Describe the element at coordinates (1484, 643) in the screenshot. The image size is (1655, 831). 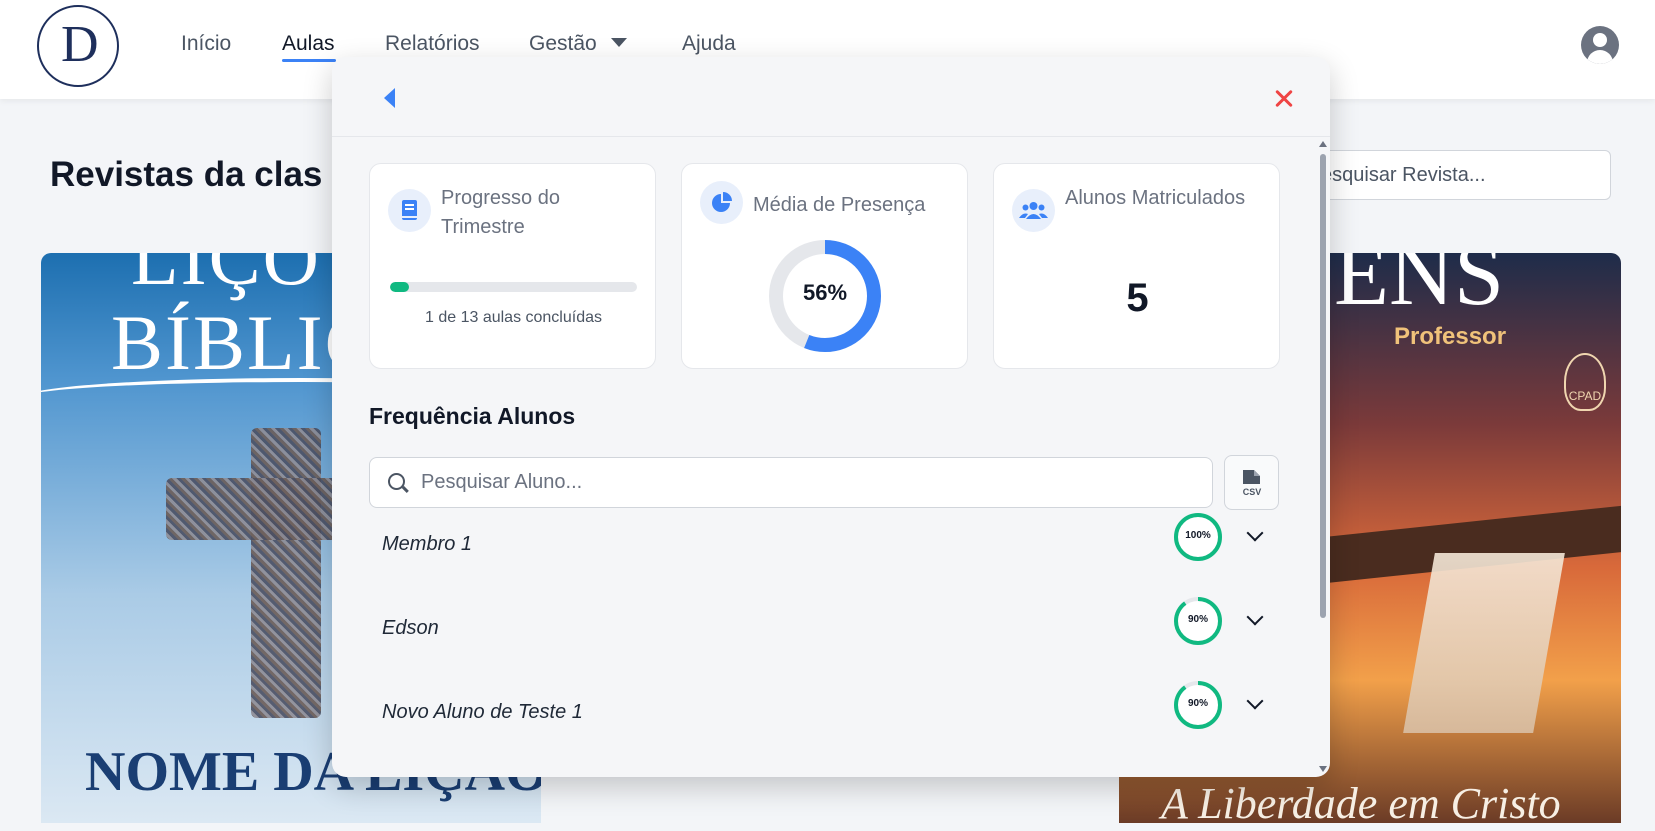
I see `cloth-image` at that location.